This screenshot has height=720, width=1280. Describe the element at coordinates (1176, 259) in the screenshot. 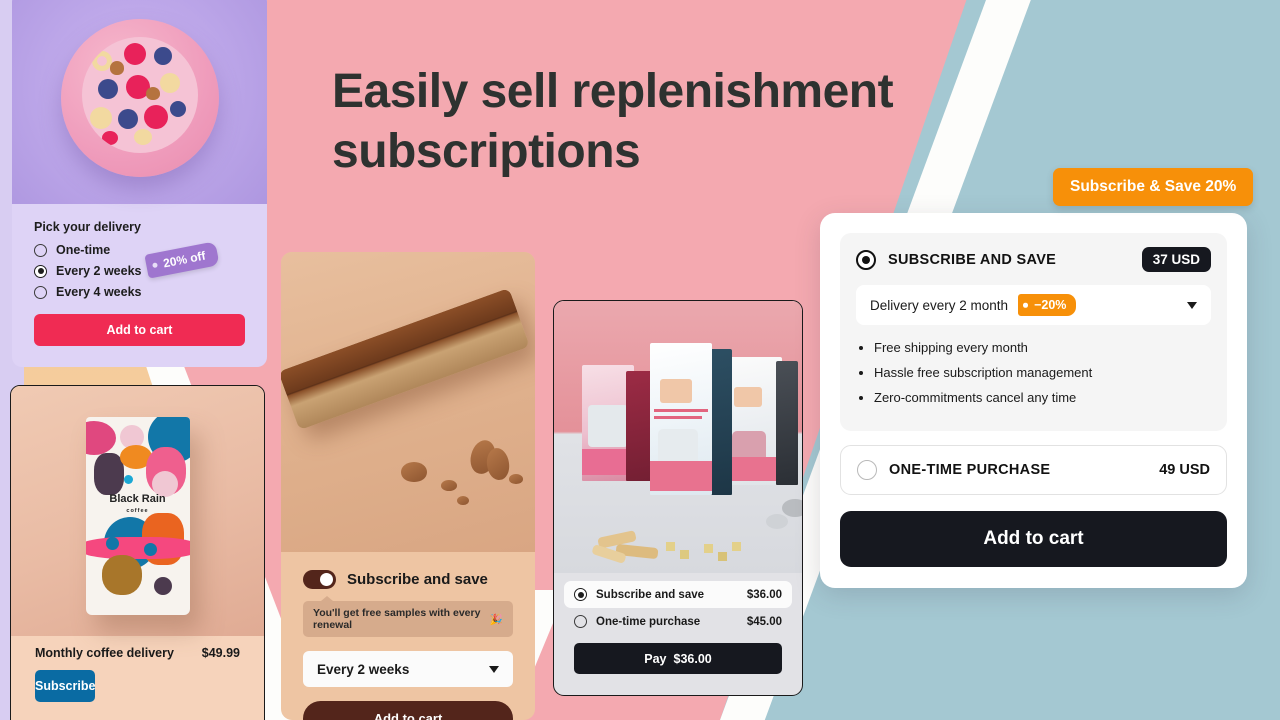

I see `subscribe-price-badge: 37 USD` at that location.